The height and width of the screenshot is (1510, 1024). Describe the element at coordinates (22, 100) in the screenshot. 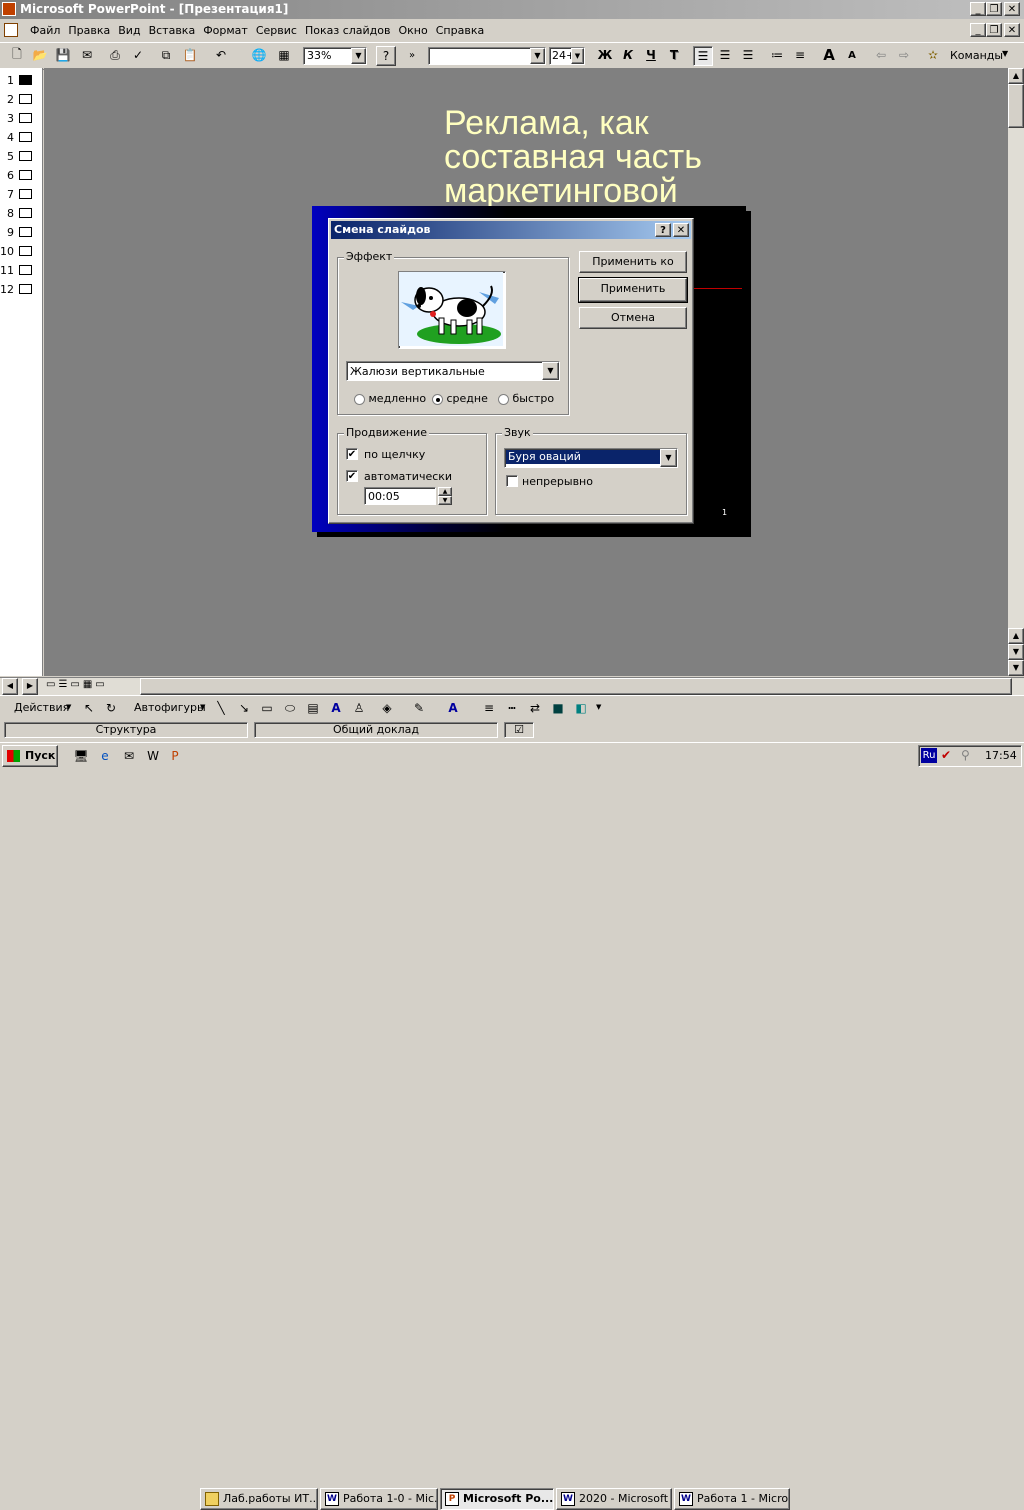

I see `slide-list-item: 2` at that location.